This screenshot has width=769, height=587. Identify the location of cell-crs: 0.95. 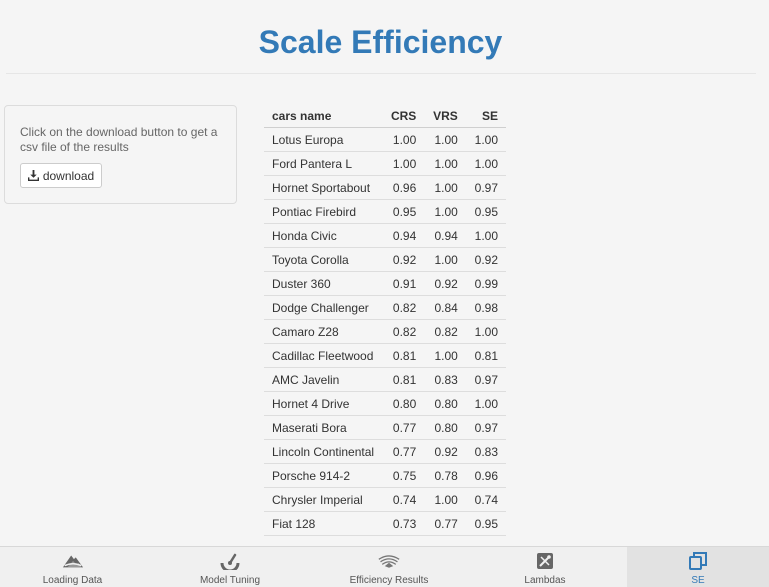
(403, 211).